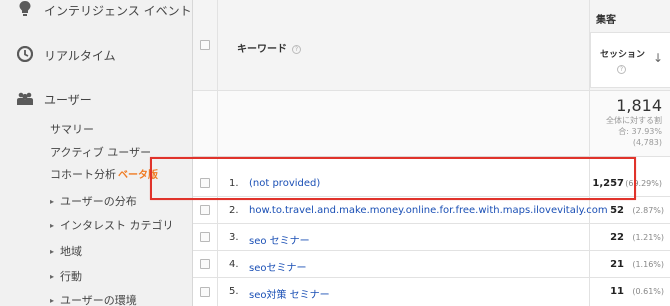 The width and height of the screenshot is (670, 306). Describe the element at coordinates (269, 47) in the screenshot. I see `keyword-column-header: キーワード?` at that location.